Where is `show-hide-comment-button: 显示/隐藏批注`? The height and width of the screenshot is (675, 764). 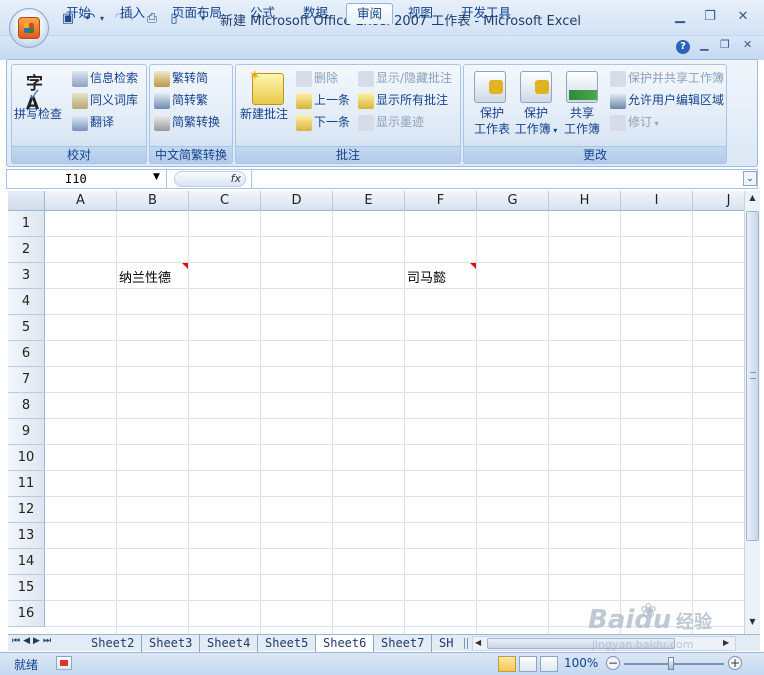 show-hide-comment-button: 显示/隐藏批注 is located at coordinates (405, 78).